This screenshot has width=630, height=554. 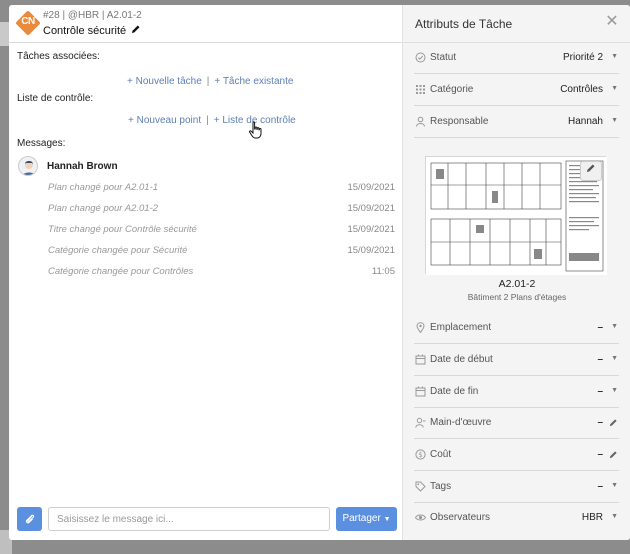 What do you see at coordinates (221, 271) in the screenshot?
I see `list-item: Catégorie changée pour Contrôles 11:05` at bounding box center [221, 271].